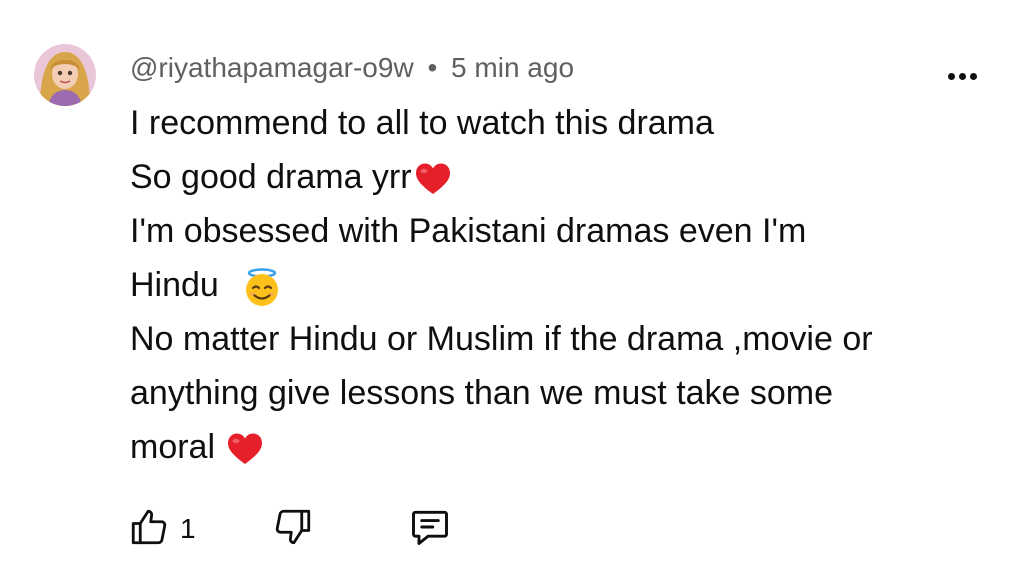 The image size is (1024, 564). I want to click on like-count: 1, so click(188, 528).